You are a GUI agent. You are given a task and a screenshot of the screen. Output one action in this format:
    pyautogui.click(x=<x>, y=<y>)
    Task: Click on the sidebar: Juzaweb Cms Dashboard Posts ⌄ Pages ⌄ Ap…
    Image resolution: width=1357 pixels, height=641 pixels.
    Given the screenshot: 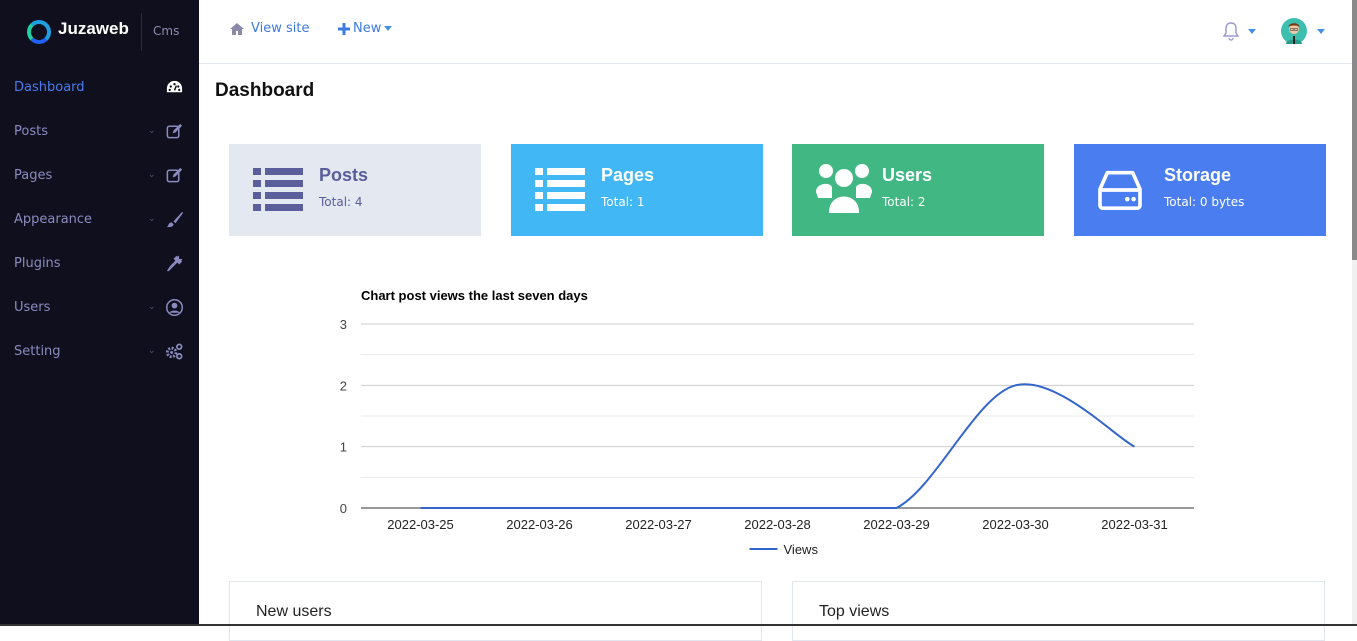 What is the action you would take?
    pyautogui.click(x=99, y=313)
    